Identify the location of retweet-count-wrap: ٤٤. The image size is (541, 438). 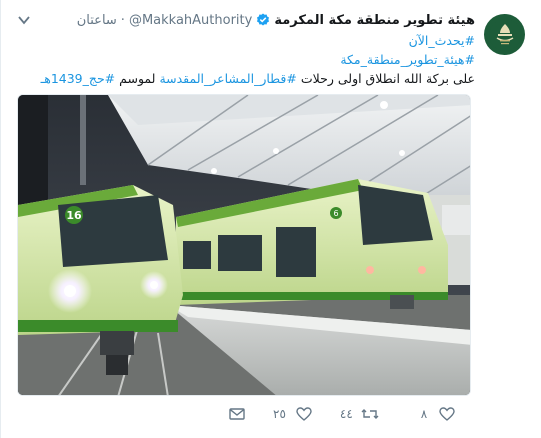
(346, 414).